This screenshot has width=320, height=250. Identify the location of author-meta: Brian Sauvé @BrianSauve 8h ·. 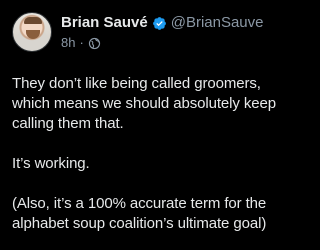
(162, 32).